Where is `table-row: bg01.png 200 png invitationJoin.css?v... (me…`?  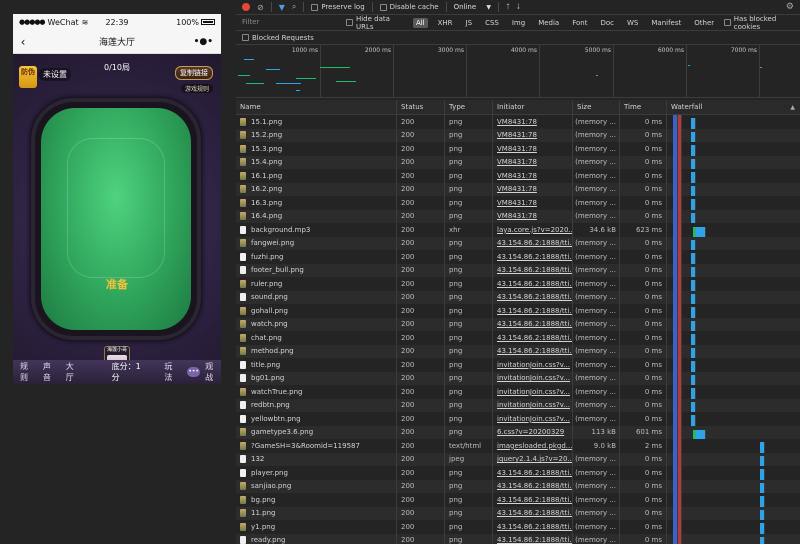 table-row: bg01.png 200 png invitationJoin.css?v... (me… is located at coordinates (518, 378).